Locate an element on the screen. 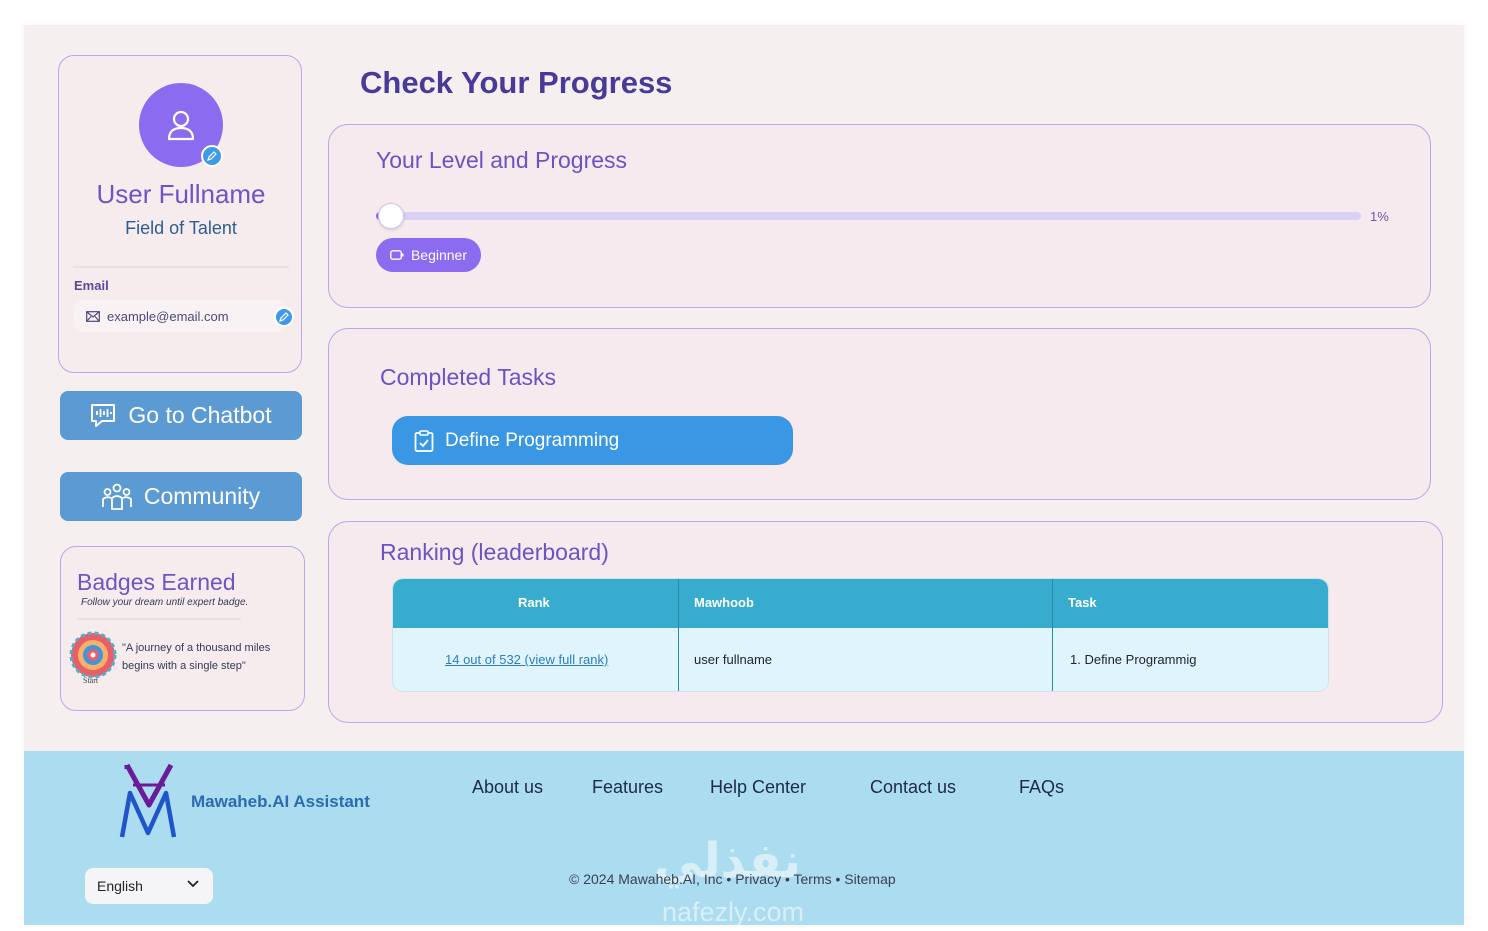  progress-thumb is located at coordinates (391, 216).